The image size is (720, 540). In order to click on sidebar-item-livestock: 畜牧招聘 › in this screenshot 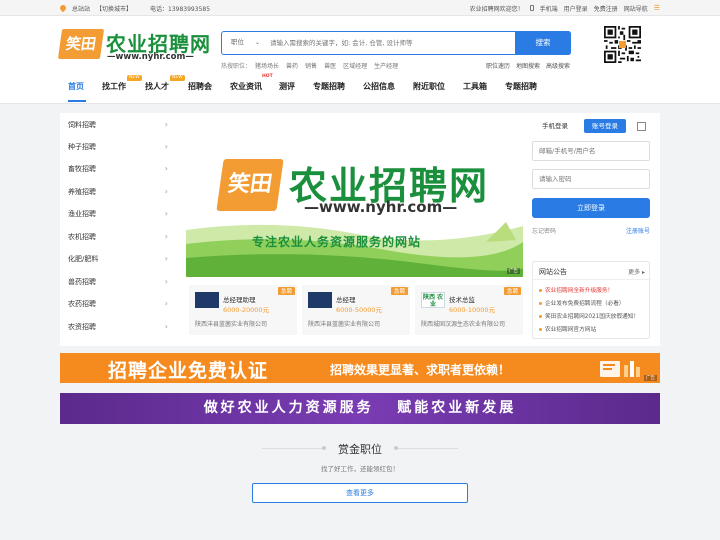, I will do `click(118, 169)`.